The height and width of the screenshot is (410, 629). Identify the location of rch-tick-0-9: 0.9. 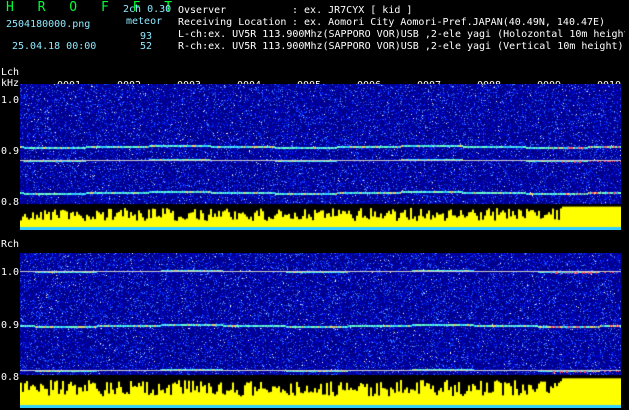
(10, 325).